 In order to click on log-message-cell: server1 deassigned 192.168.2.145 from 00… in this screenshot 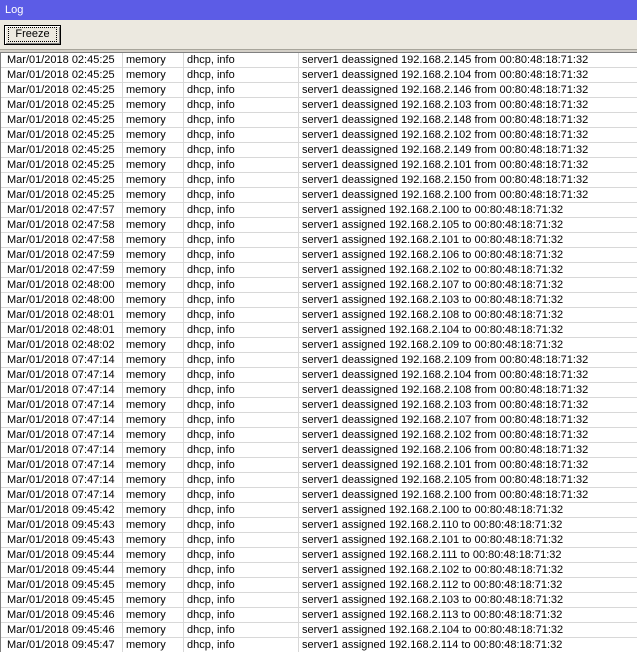, I will do `click(445, 60)`.